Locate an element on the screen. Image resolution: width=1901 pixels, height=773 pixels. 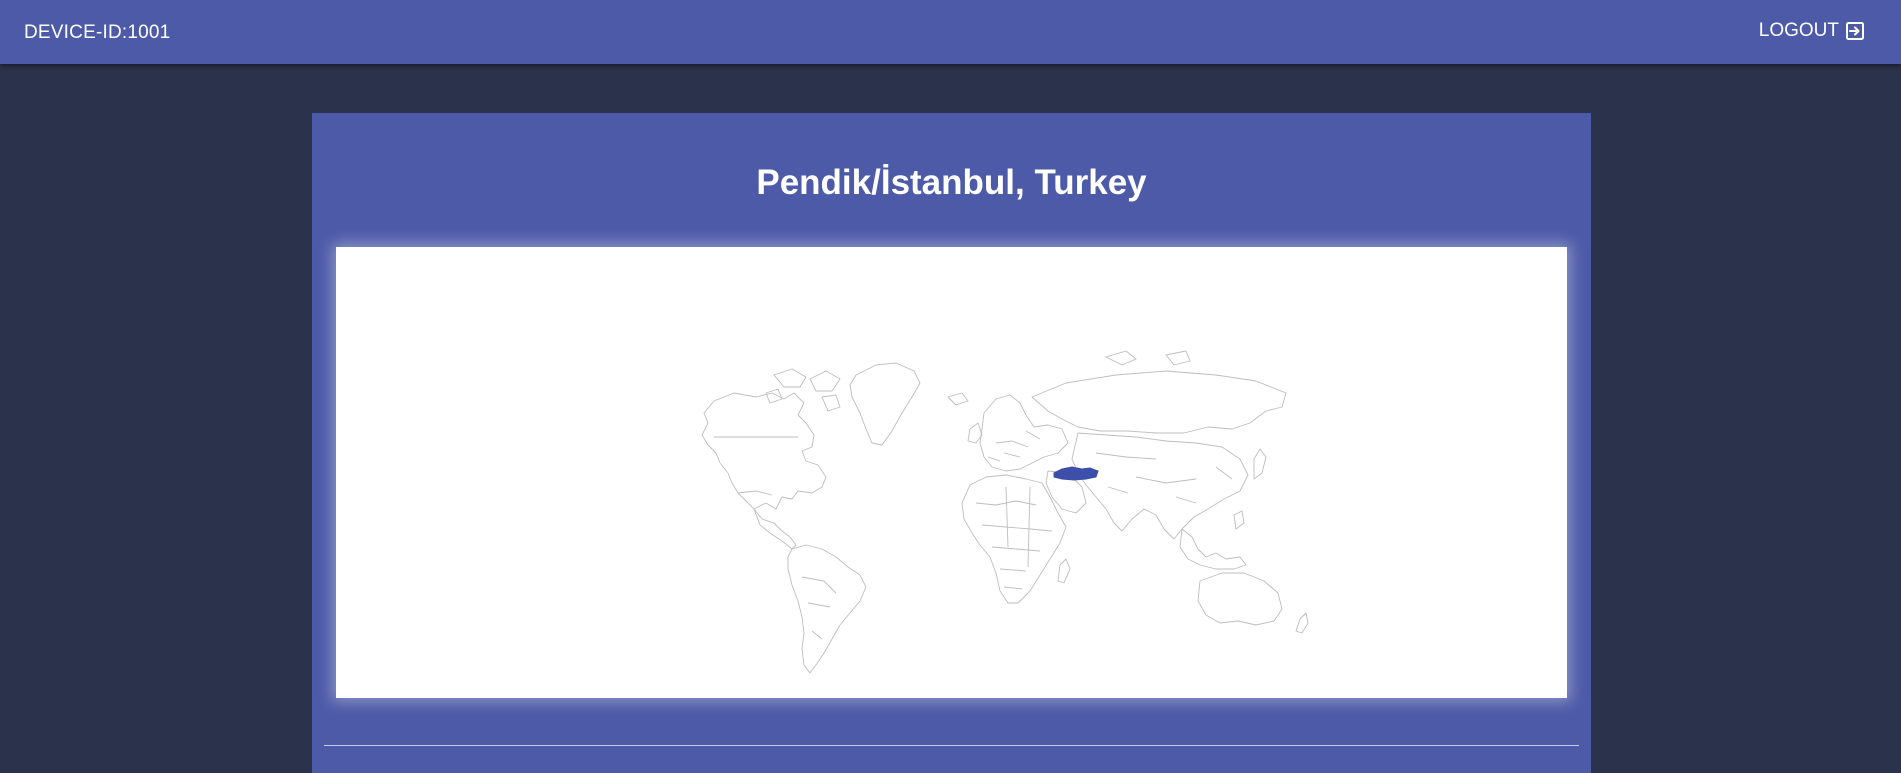
continent-asia is located at coordinates (1160, 486).